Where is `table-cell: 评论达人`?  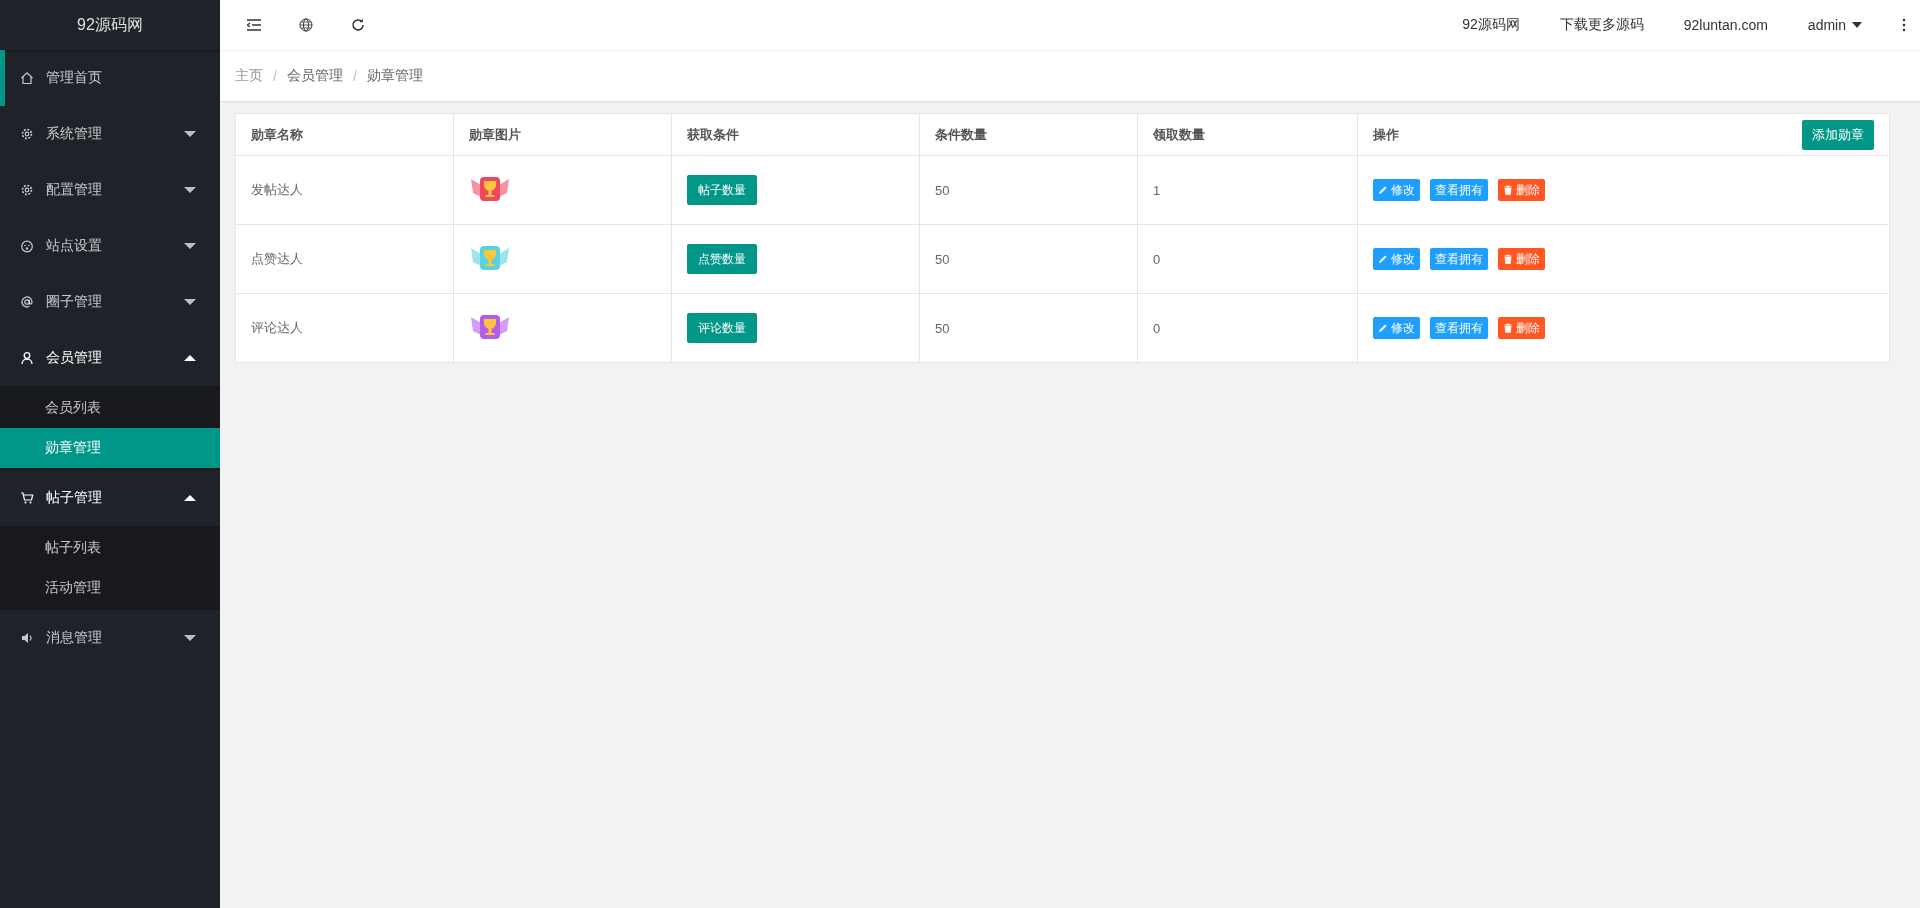 table-cell: 评论达人 is located at coordinates (344, 328).